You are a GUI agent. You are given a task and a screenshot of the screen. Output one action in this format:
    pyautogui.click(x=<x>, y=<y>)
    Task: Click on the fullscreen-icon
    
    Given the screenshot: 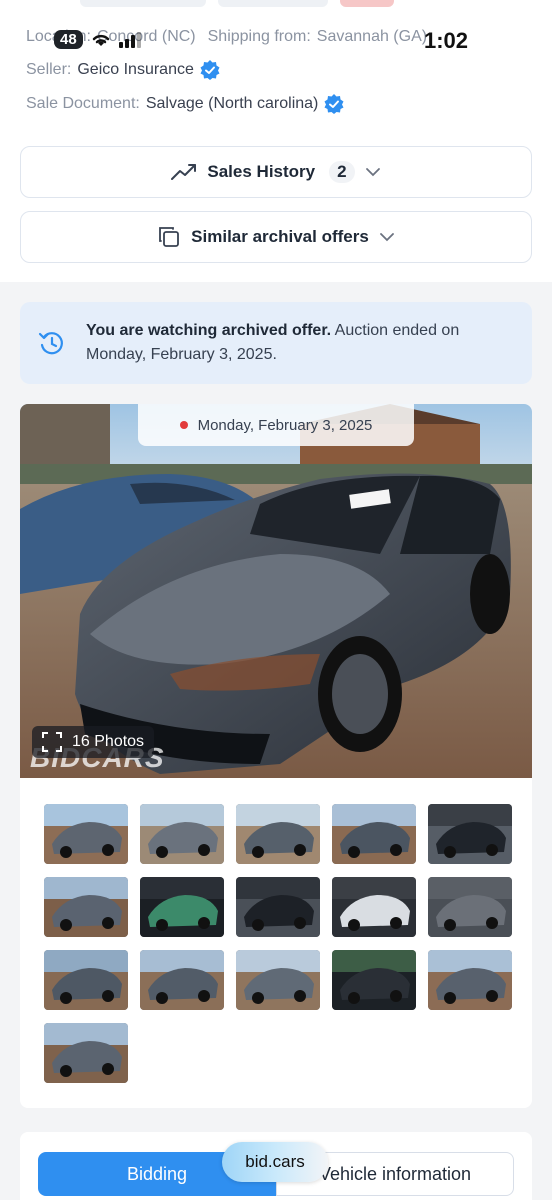 What is the action you would take?
    pyautogui.click(x=52, y=742)
    